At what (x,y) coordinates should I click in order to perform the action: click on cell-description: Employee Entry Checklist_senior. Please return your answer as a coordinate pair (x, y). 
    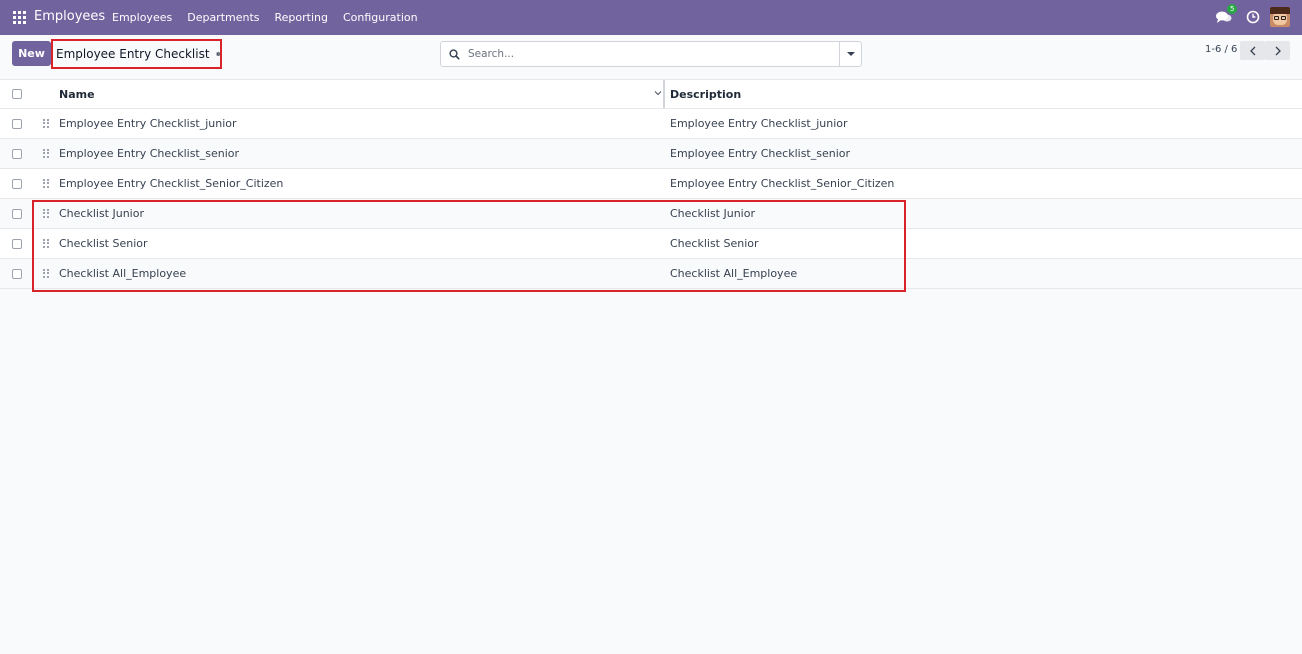
    Looking at the image, I should click on (760, 153).